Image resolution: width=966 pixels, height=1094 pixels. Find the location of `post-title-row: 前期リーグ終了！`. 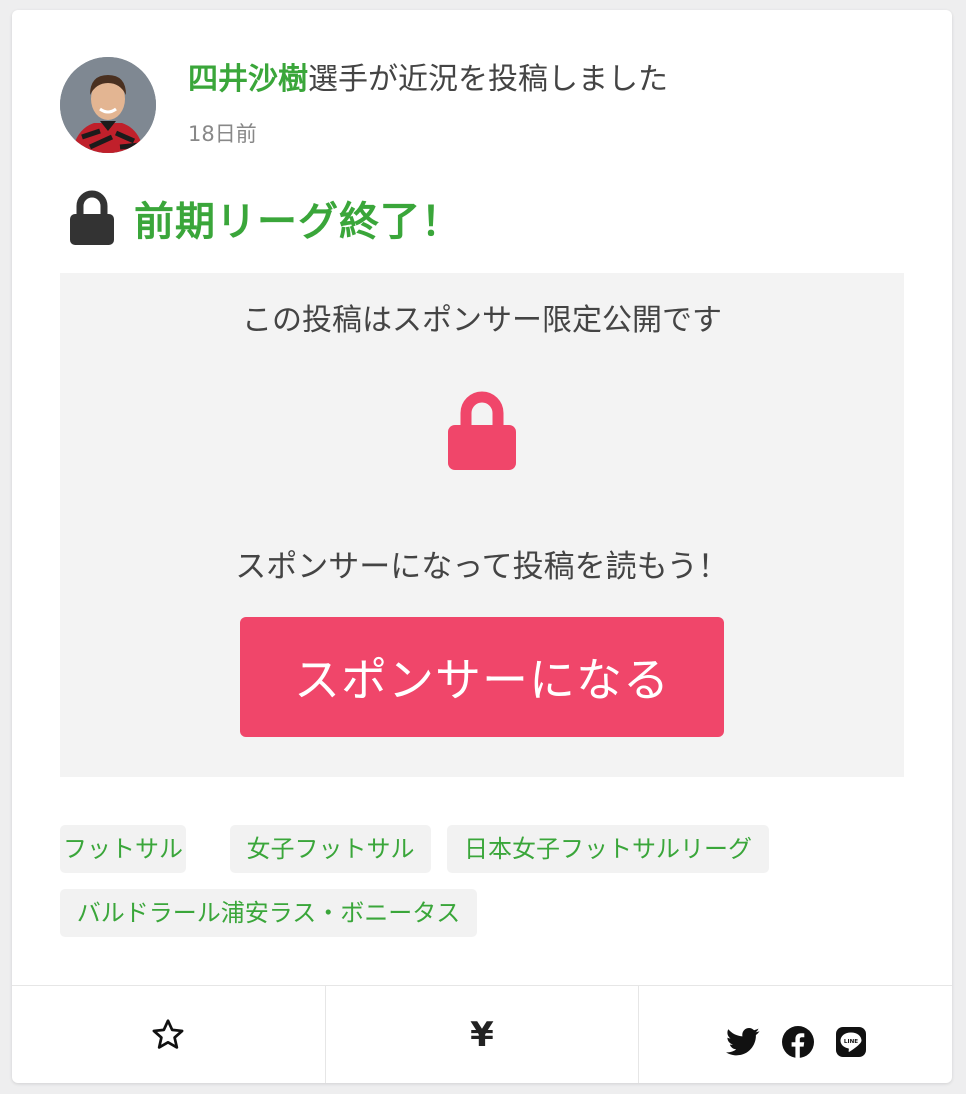

post-title-row: 前期リーグ終了！ is located at coordinates (265, 218).